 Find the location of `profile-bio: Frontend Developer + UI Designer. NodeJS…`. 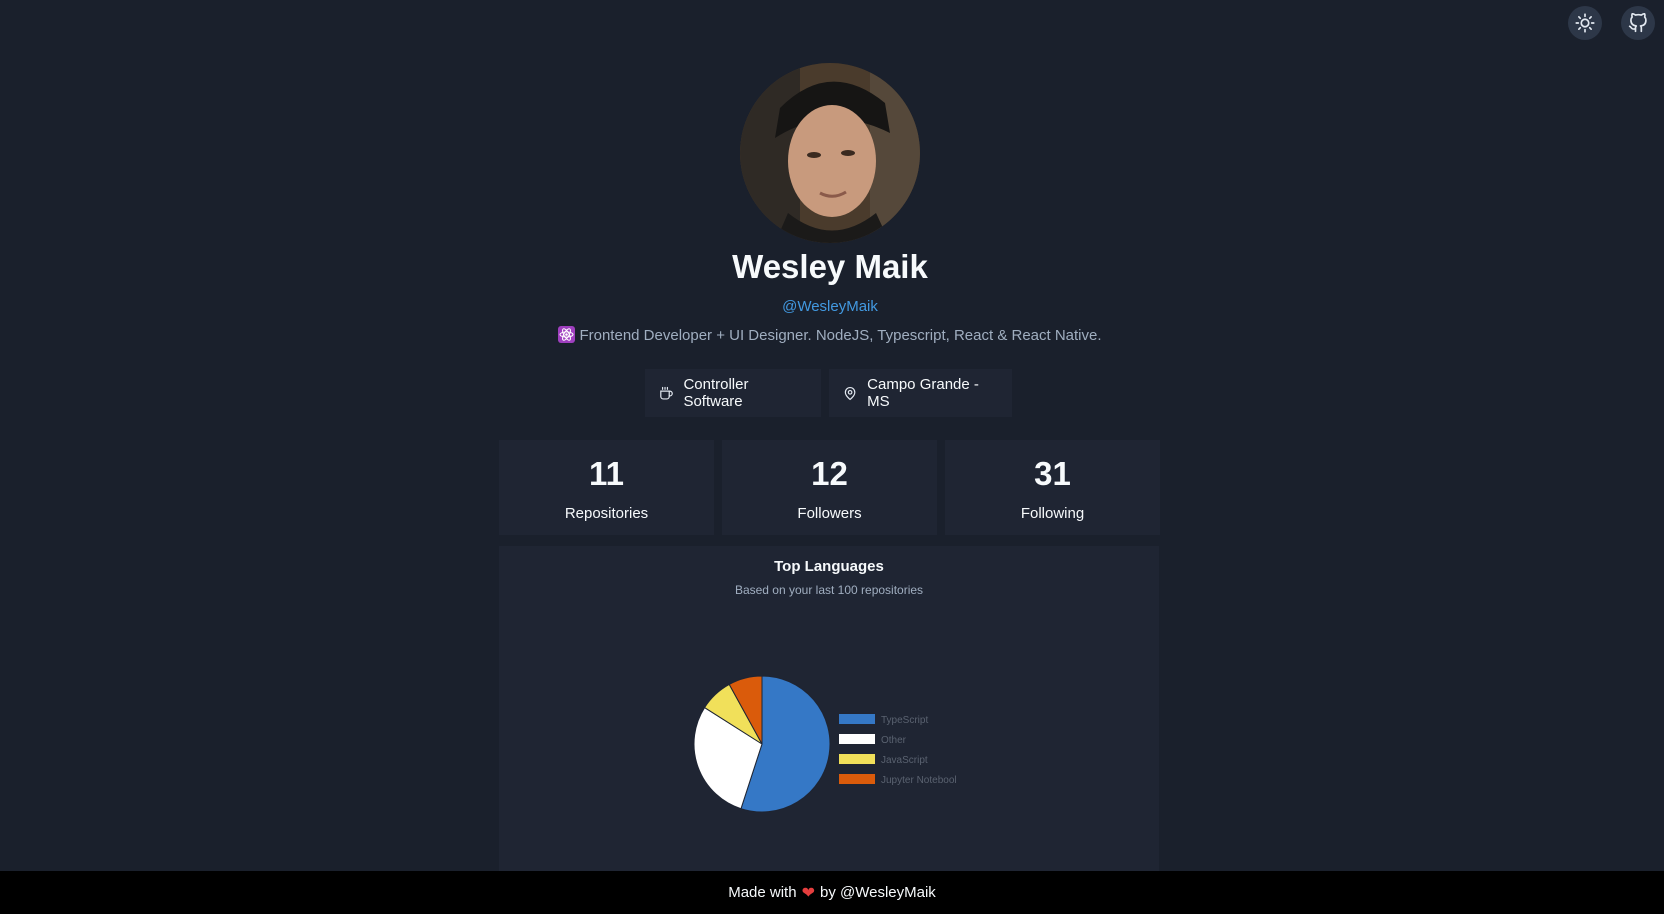

profile-bio: Frontend Developer + UI Designer. NodeJS… is located at coordinates (830, 335).